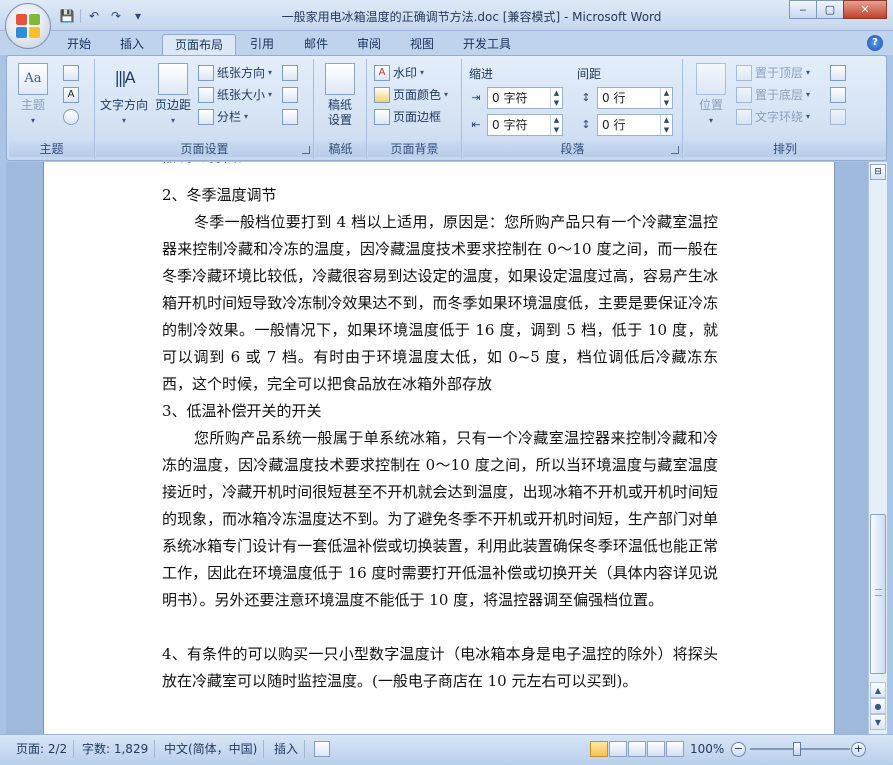 The height and width of the screenshot is (765, 893). I want to click on next-page-icon: ▼, so click(878, 722).